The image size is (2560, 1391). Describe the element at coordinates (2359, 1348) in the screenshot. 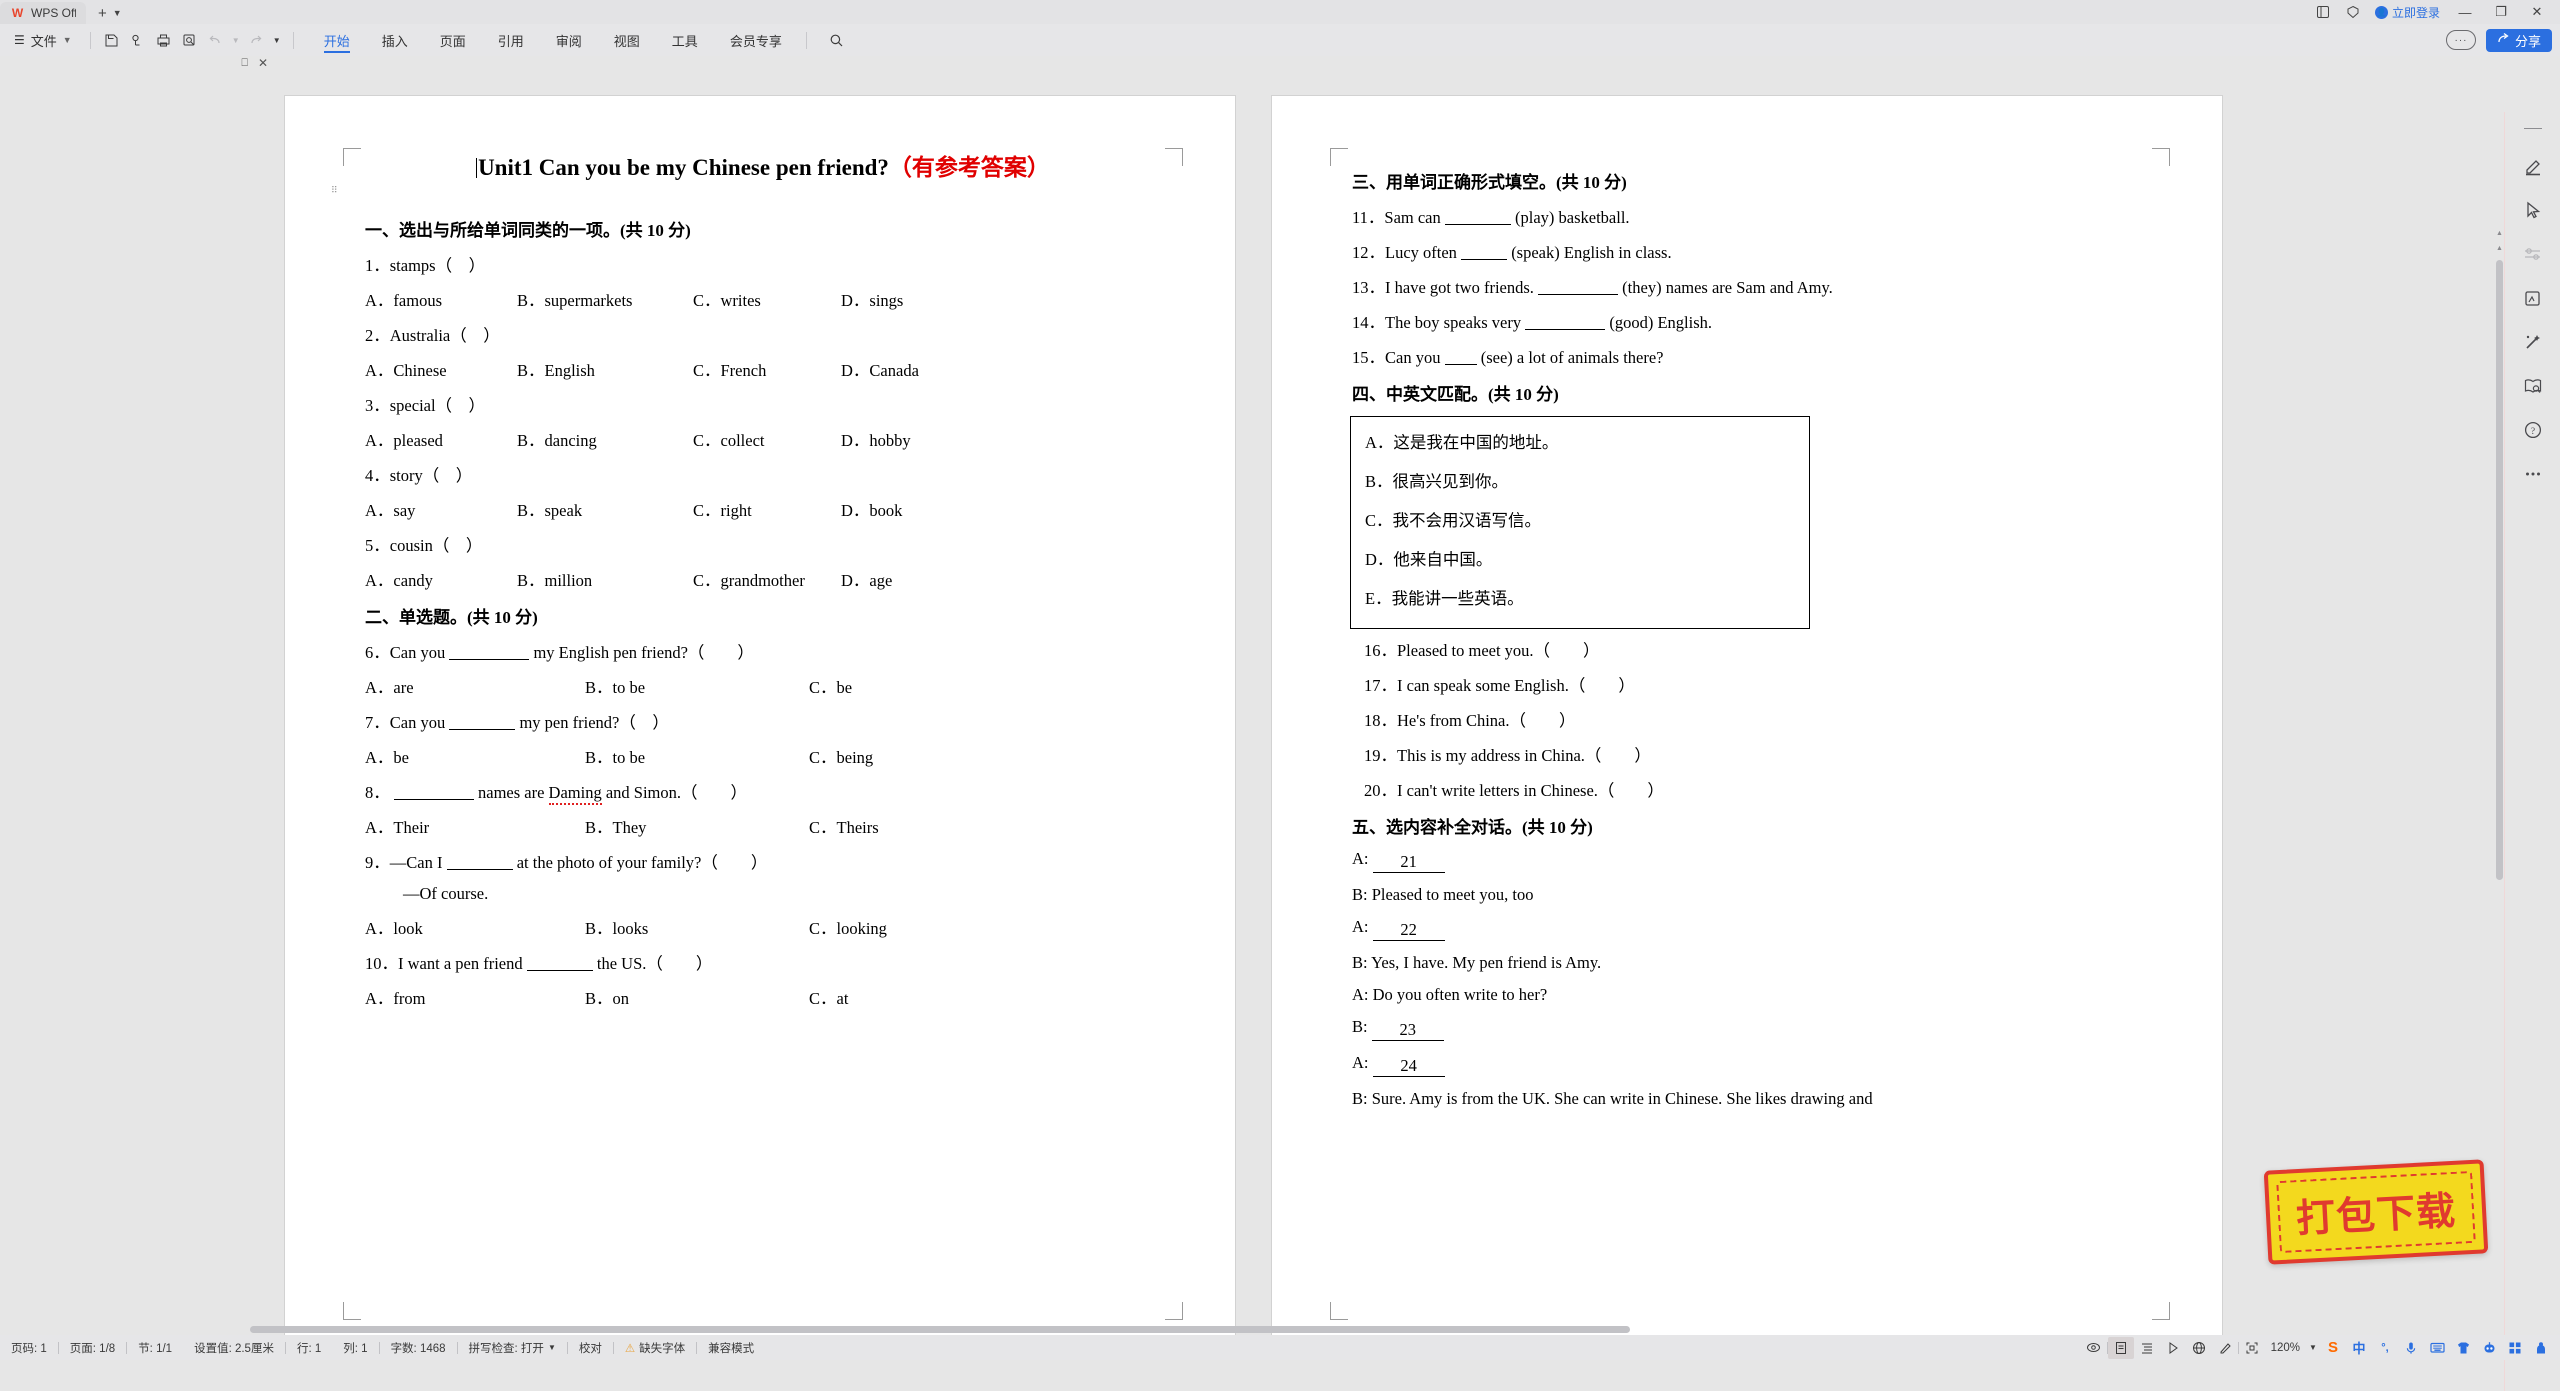

I see `ime-mode-label: 中` at that location.